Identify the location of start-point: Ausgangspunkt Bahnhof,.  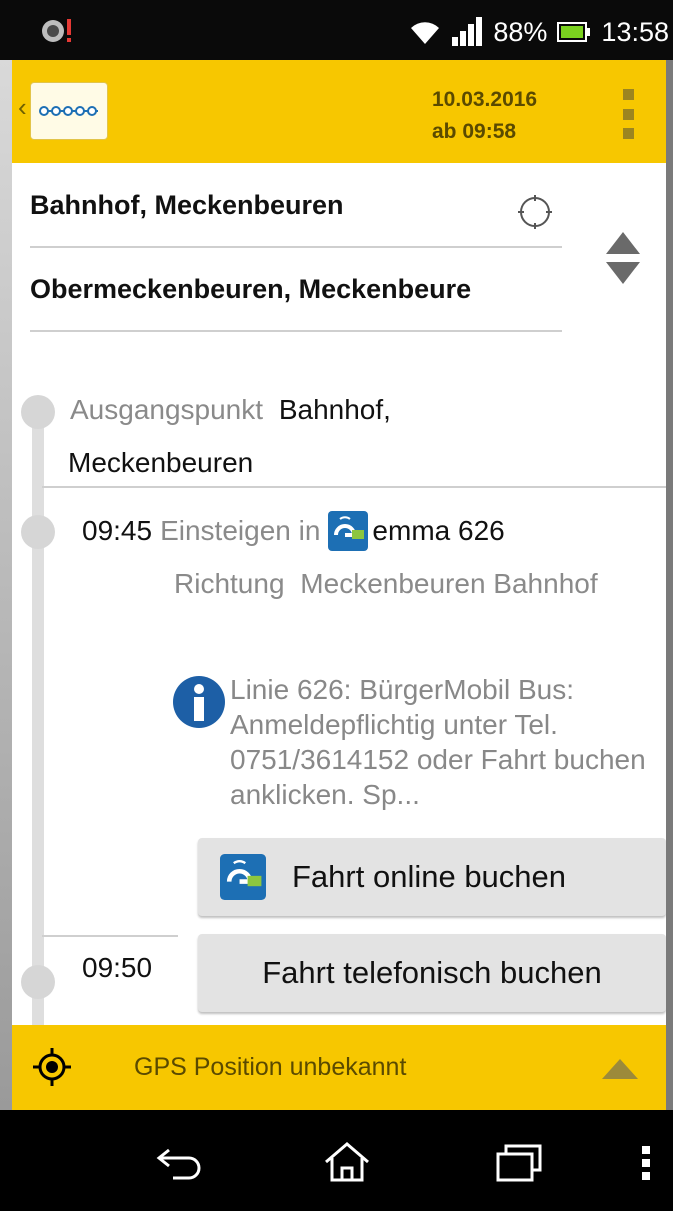
(360, 410).